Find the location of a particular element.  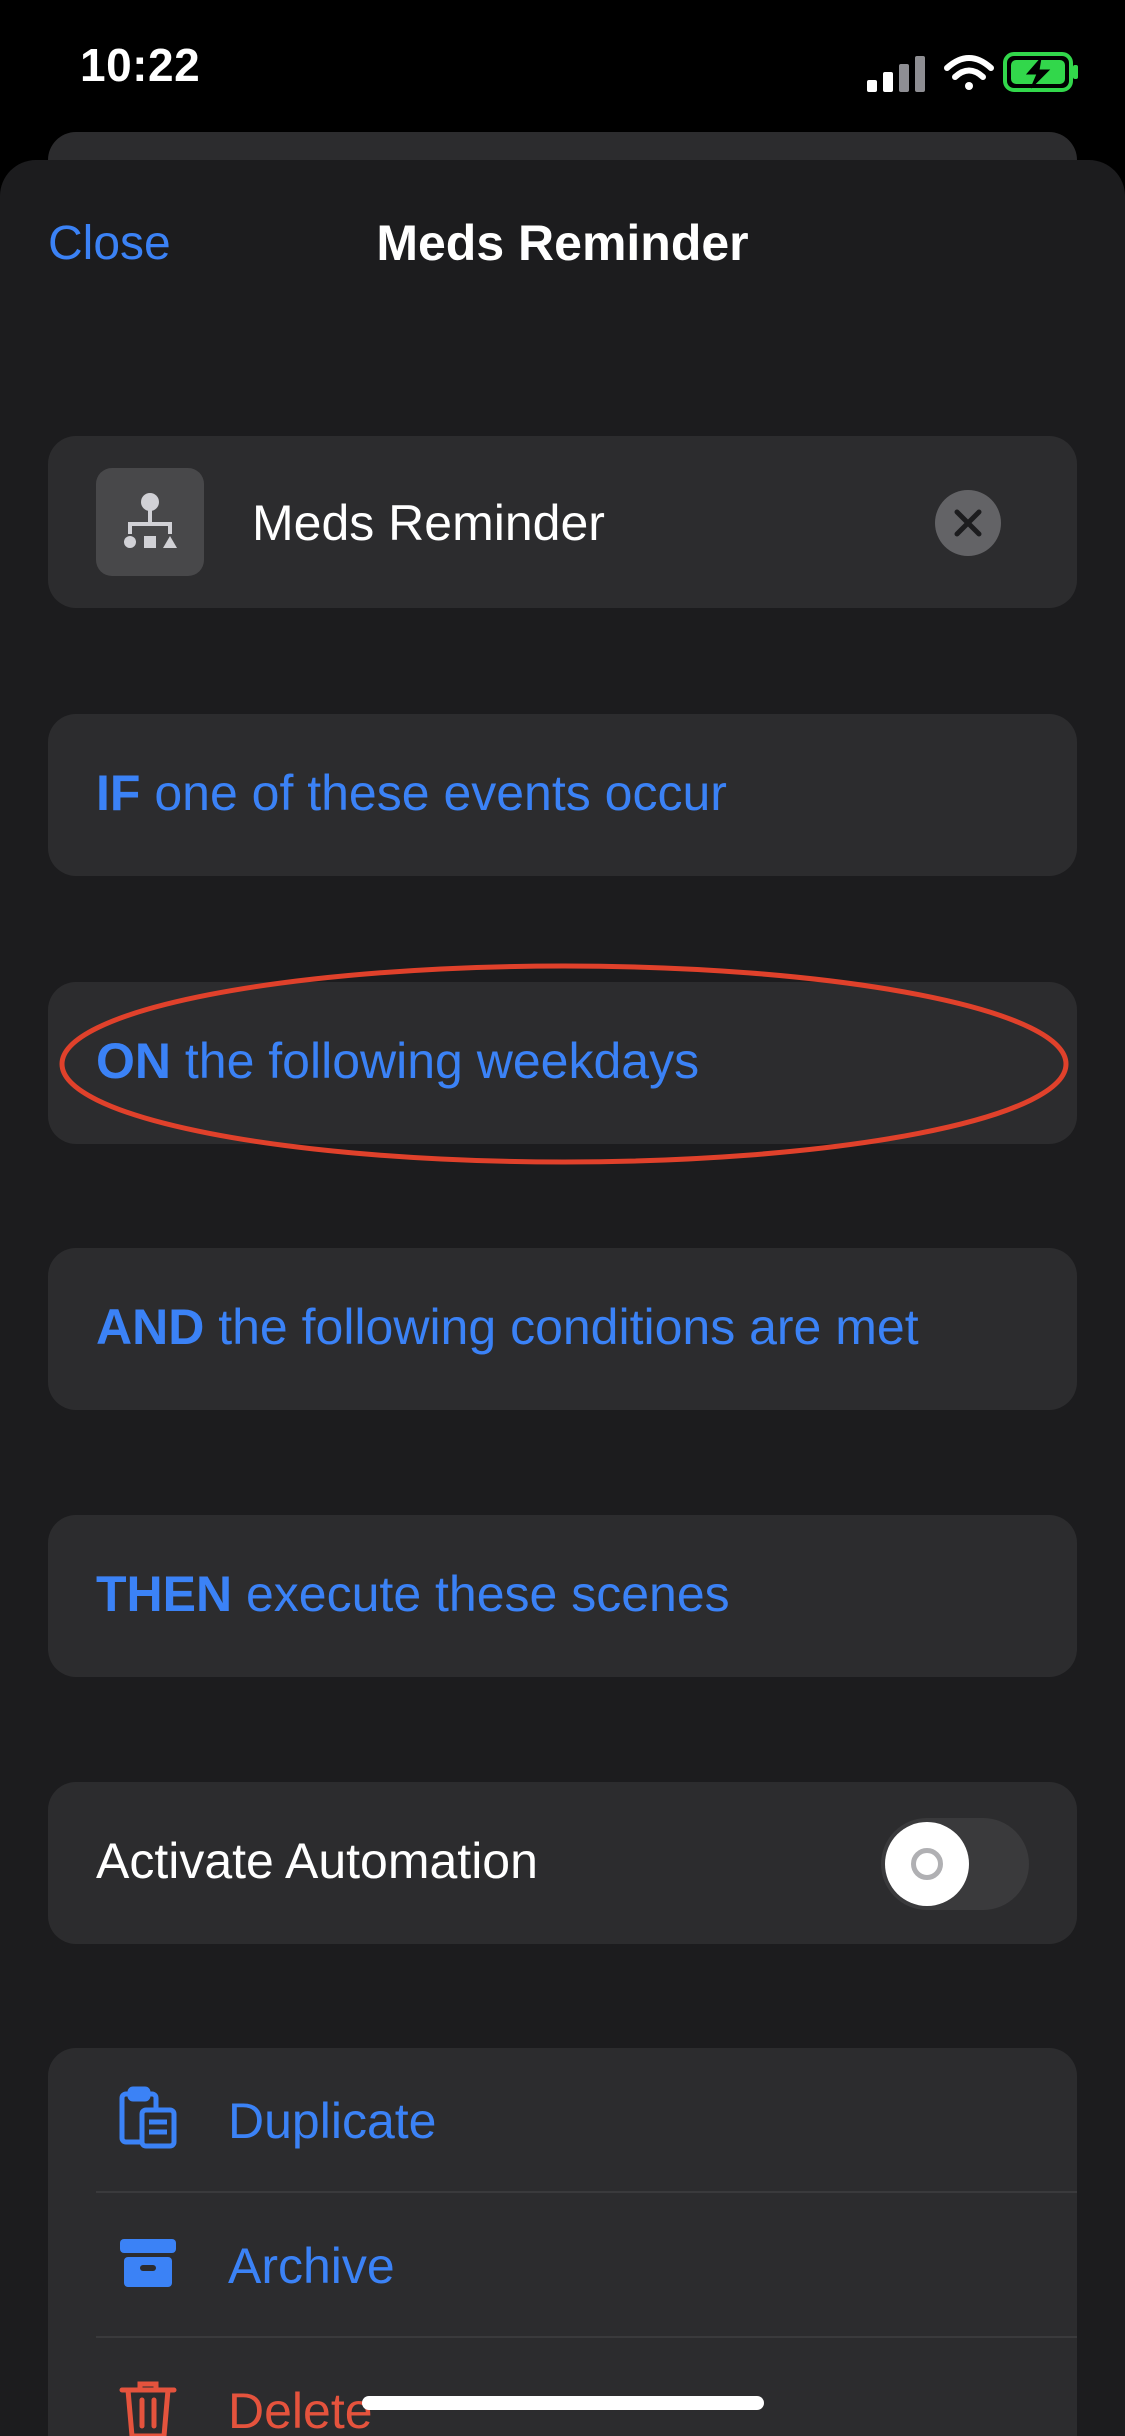

status-bar: 10:22 is located at coordinates (562, 70).